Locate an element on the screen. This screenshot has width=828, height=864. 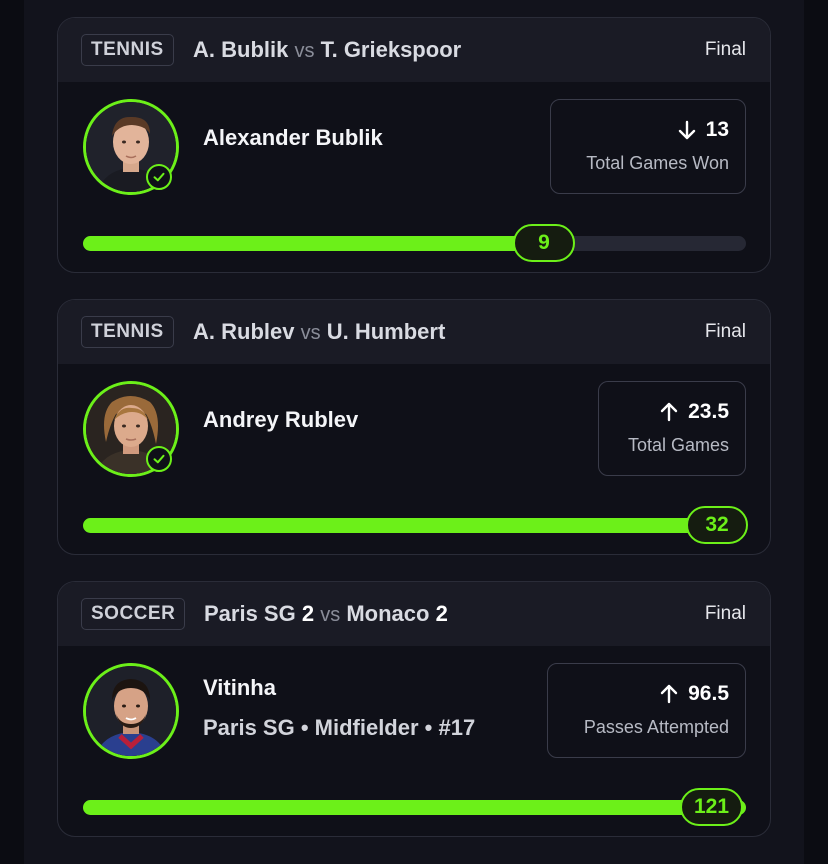
player-avatar is located at coordinates (131, 711).